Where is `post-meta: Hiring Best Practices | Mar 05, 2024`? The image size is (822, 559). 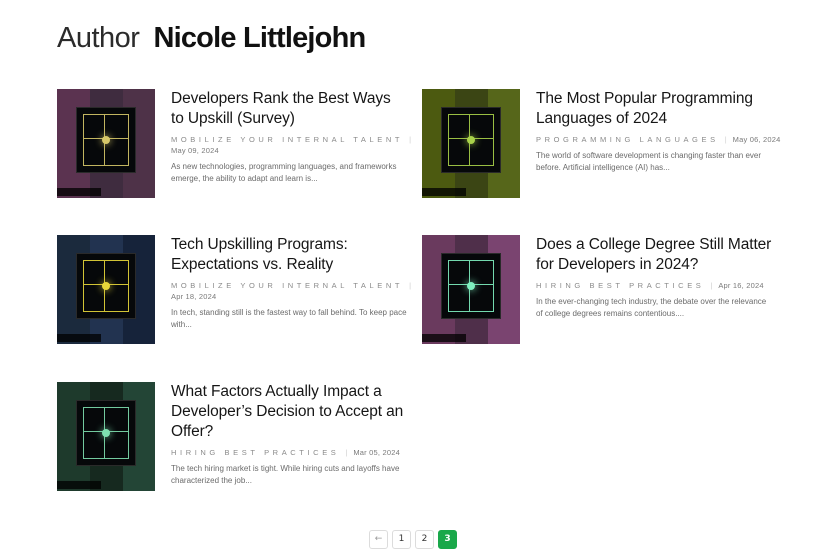 post-meta: Hiring Best Practices | Mar 05, 2024 is located at coordinates (285, 452).